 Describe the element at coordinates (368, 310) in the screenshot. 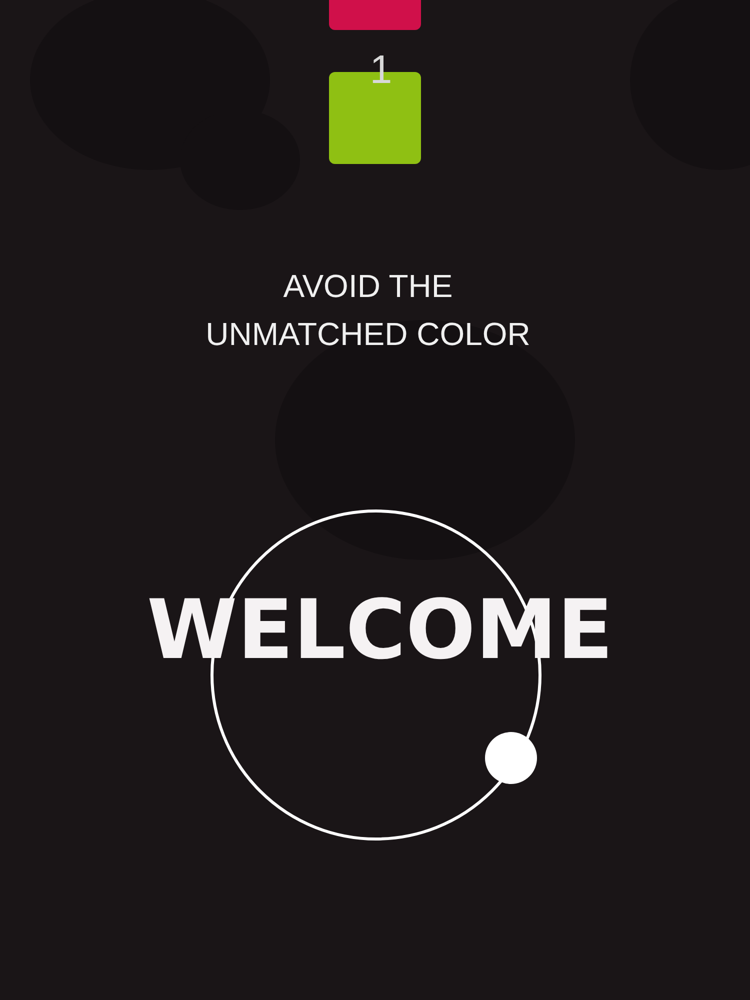

I see `instruction-text: AVOID THE UNMATCHED COLOR` at that location.